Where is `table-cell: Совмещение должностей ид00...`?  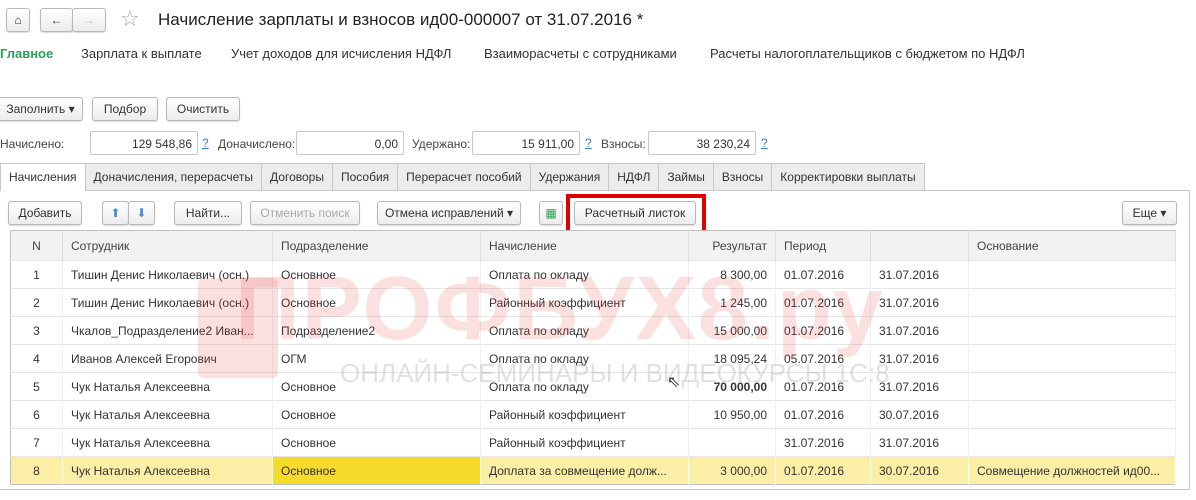
table-cell: Совмещение должностей ид00... is located at coordinates (1072, 470).